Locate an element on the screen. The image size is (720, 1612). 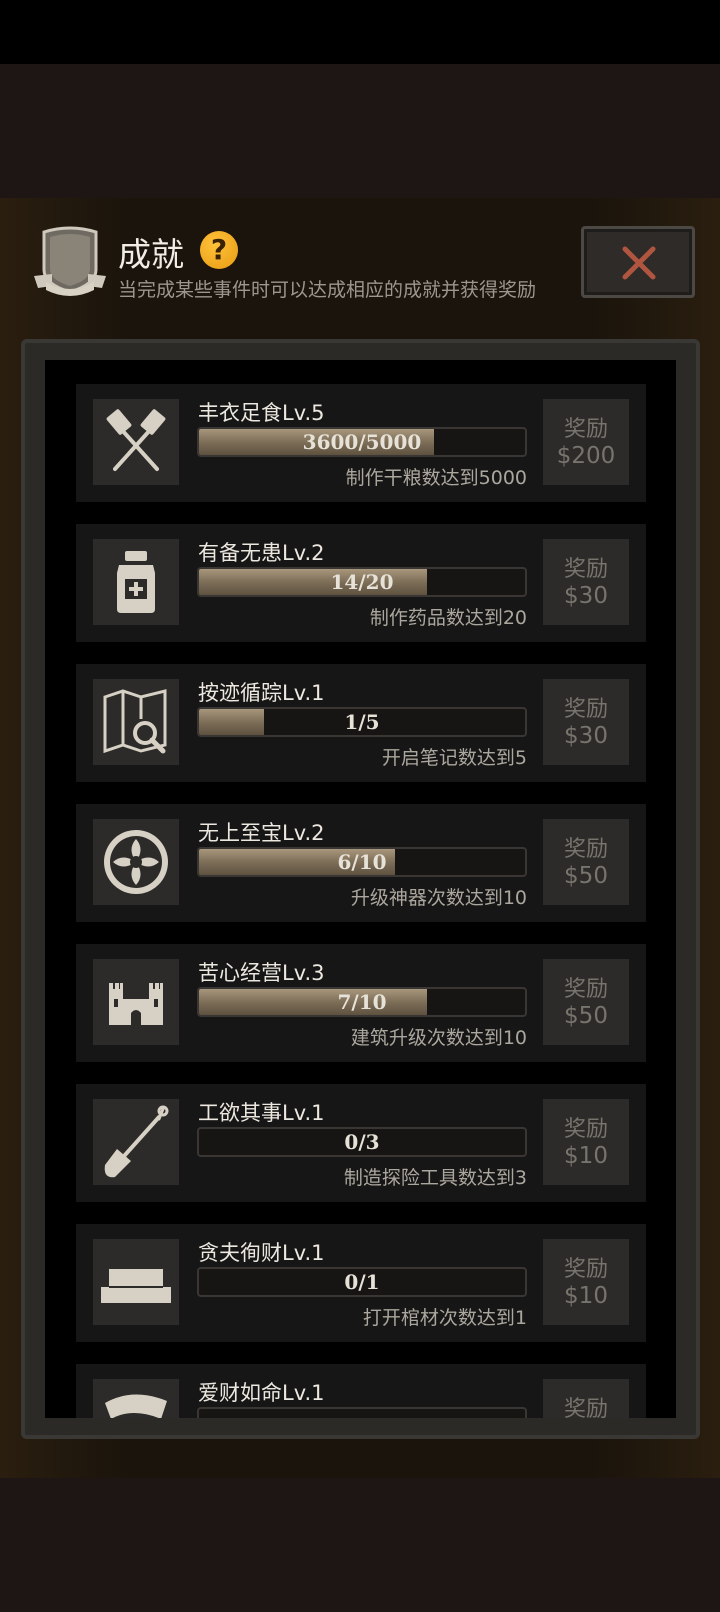
close-icon is located at coordinates (639, 263).